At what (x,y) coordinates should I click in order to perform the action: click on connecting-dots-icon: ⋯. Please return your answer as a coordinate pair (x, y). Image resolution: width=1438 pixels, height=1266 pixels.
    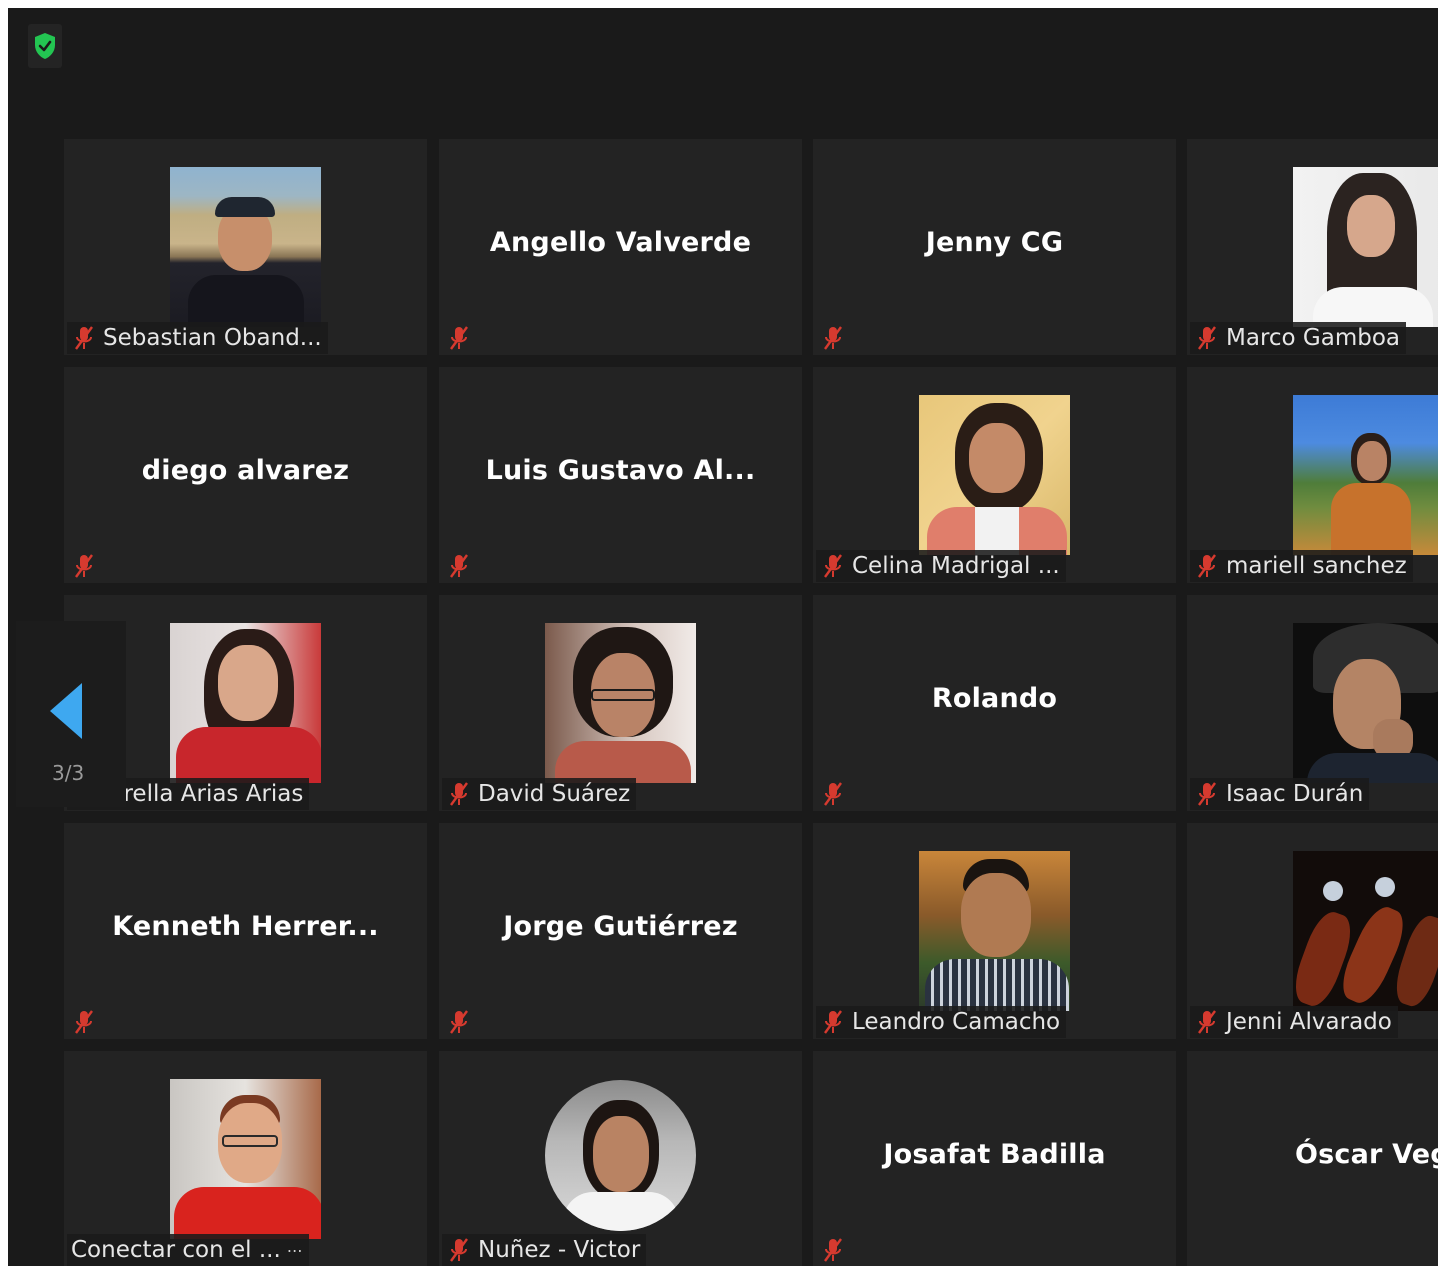
    Looking at the image, I should click on (294, 1250).